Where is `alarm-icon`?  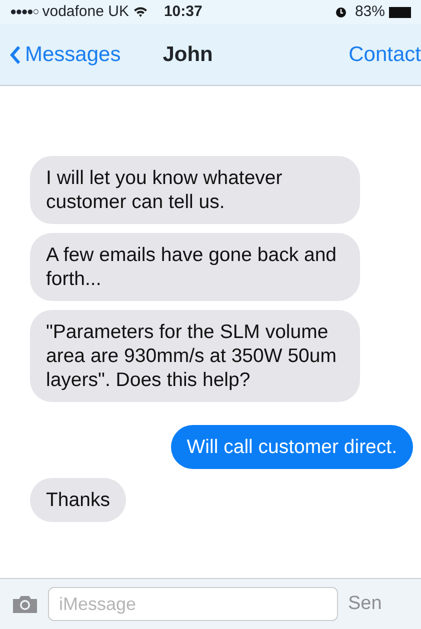
alarm-icon is located at coordinates (340, 12).